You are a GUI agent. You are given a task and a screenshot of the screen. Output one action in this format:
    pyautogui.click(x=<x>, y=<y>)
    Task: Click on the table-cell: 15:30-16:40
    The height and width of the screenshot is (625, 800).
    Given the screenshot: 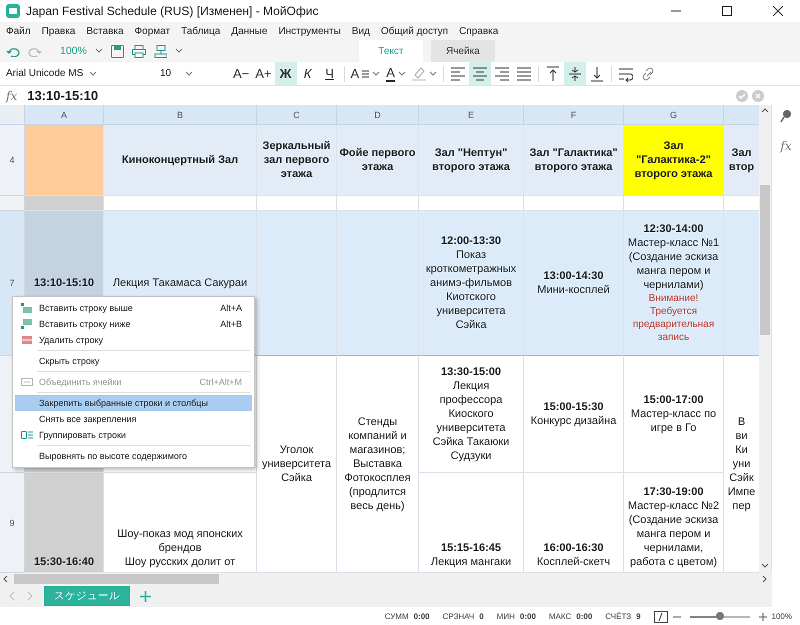 What is the action you would take?
    pyautogui.click(x=64, y=523)
    